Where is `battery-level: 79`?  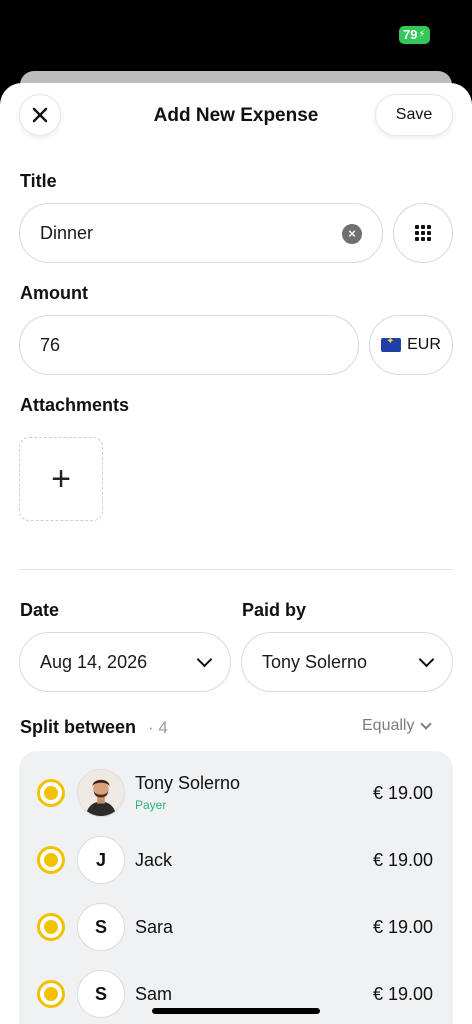 battery-level: 79 is located at coordinates (410, 34).